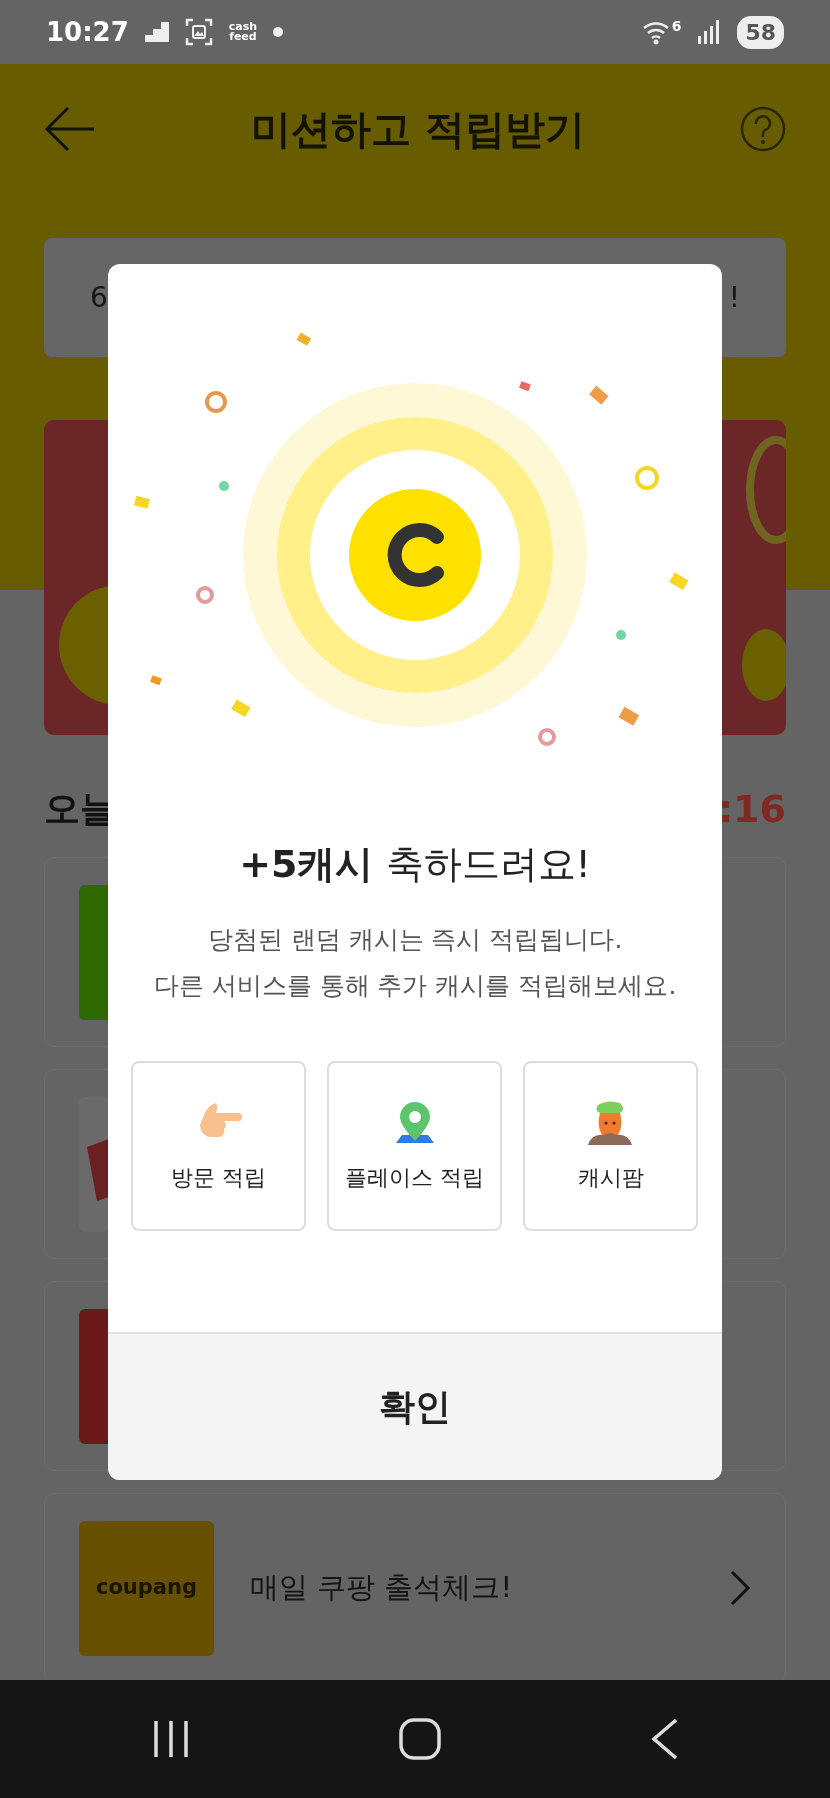  What do you see at coordinates (740, 1588) in the screenshot?
I see `chevron-right-icon` at bounding box center [740, 1588].